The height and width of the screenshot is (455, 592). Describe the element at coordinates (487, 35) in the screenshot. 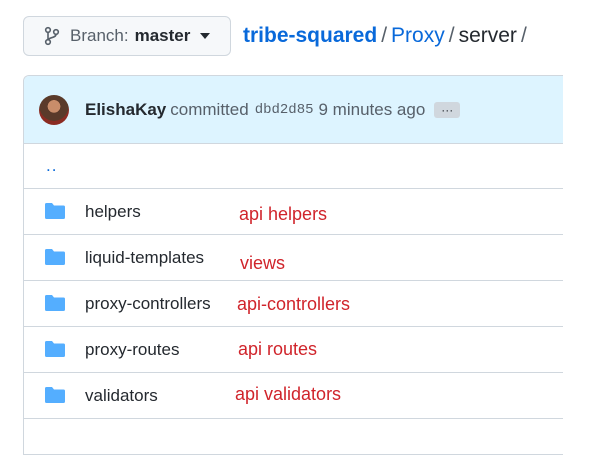

I see `breadcrumb-current: server` at that location.